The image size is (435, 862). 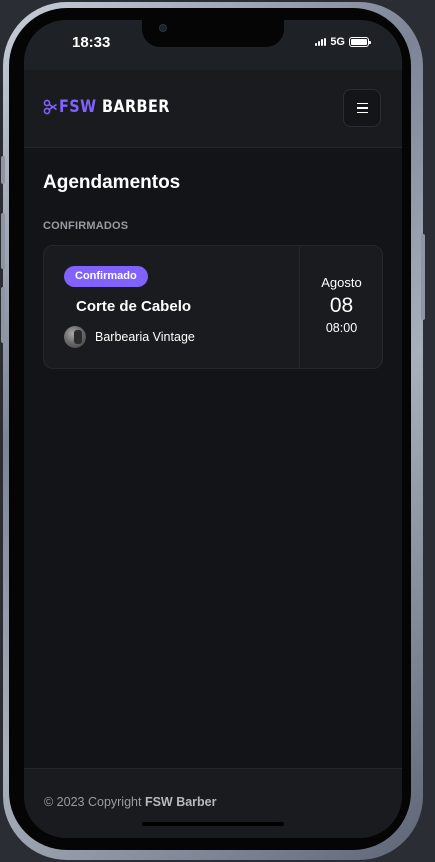 I want to click on logo-name: BARBER, so click(x=135, y=107).